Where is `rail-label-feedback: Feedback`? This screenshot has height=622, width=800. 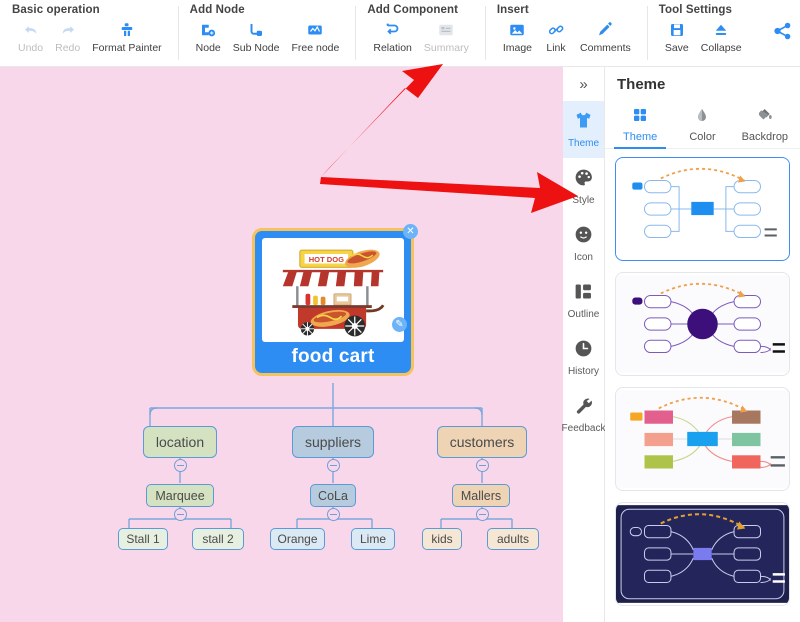
rail-label-feedback: Feedback is located at coordinates (583, 428).